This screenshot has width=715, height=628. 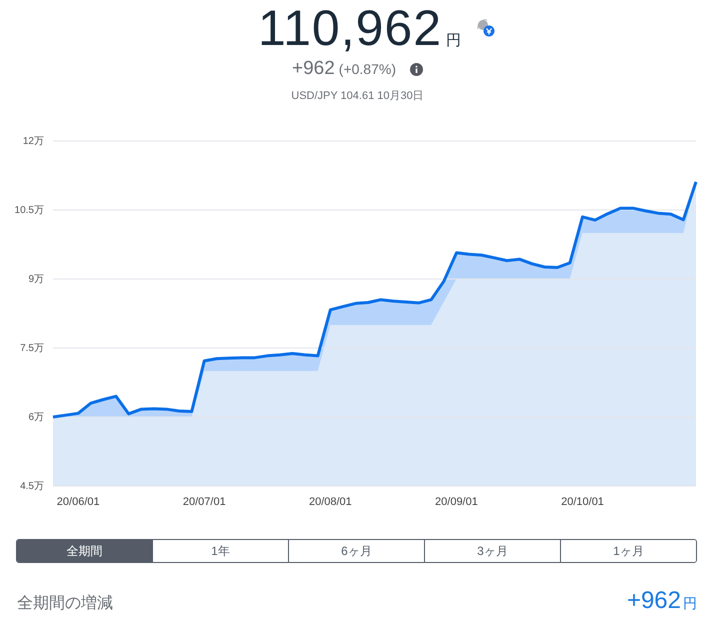 I want to click on period-tab: 全期間, so click(x=84, y=551).